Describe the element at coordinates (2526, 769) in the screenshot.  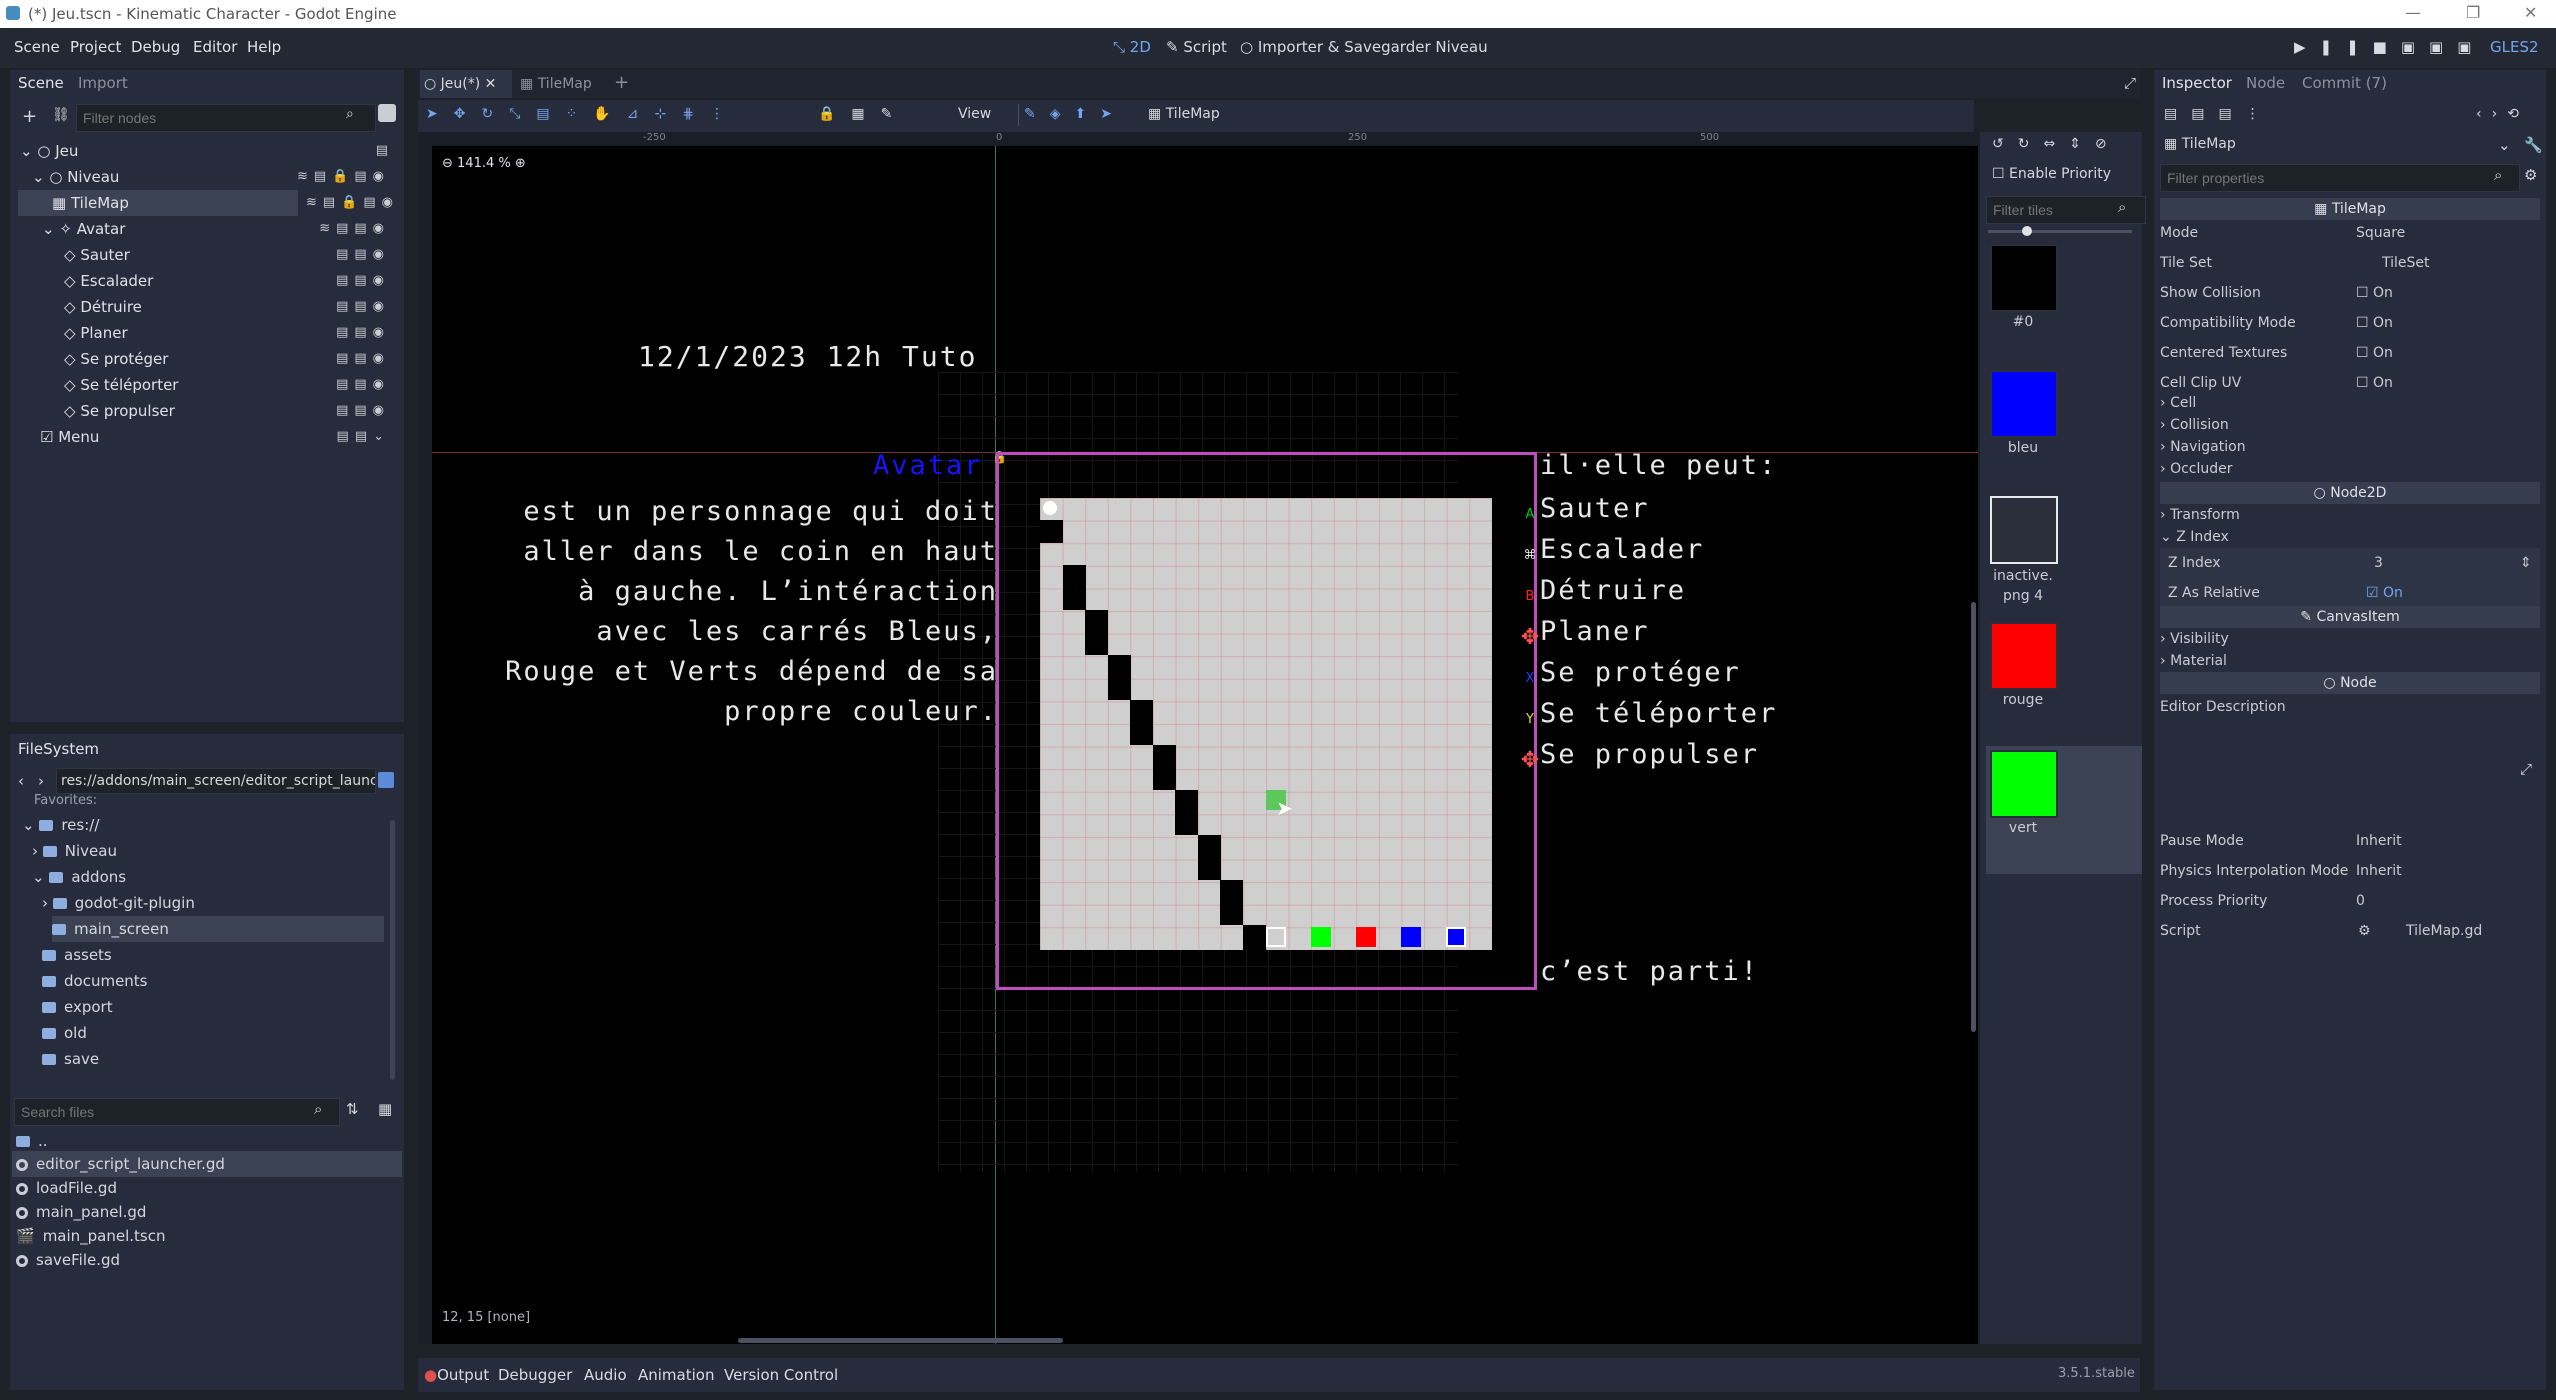
I see `expand-icon: ⤢` at that location.